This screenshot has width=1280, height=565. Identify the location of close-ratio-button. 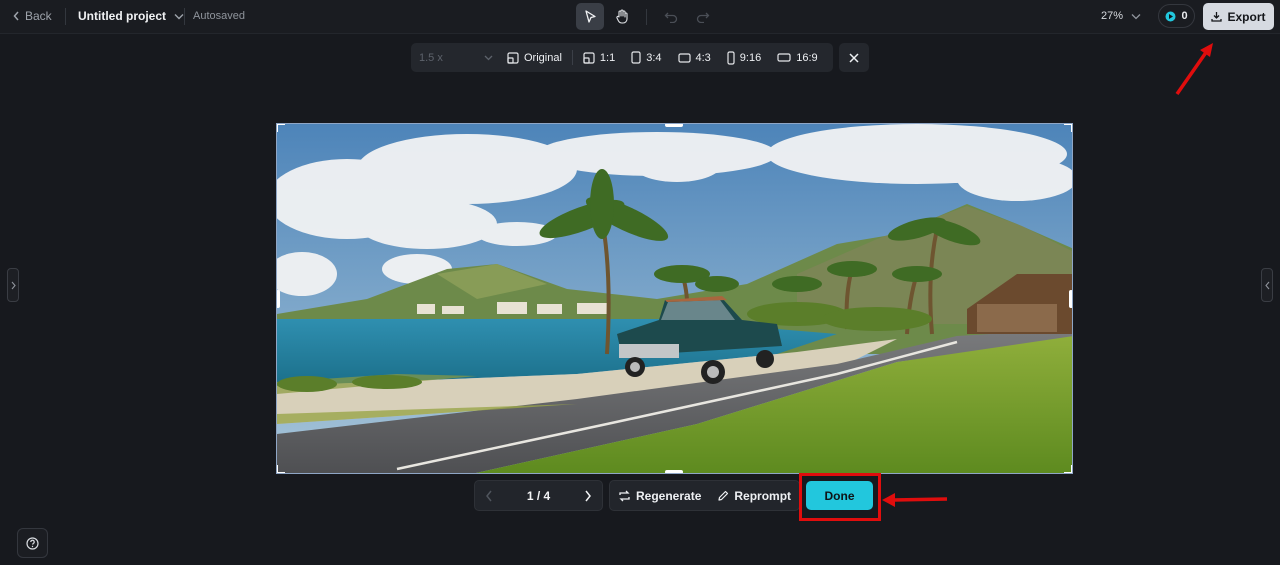
(854, 57).